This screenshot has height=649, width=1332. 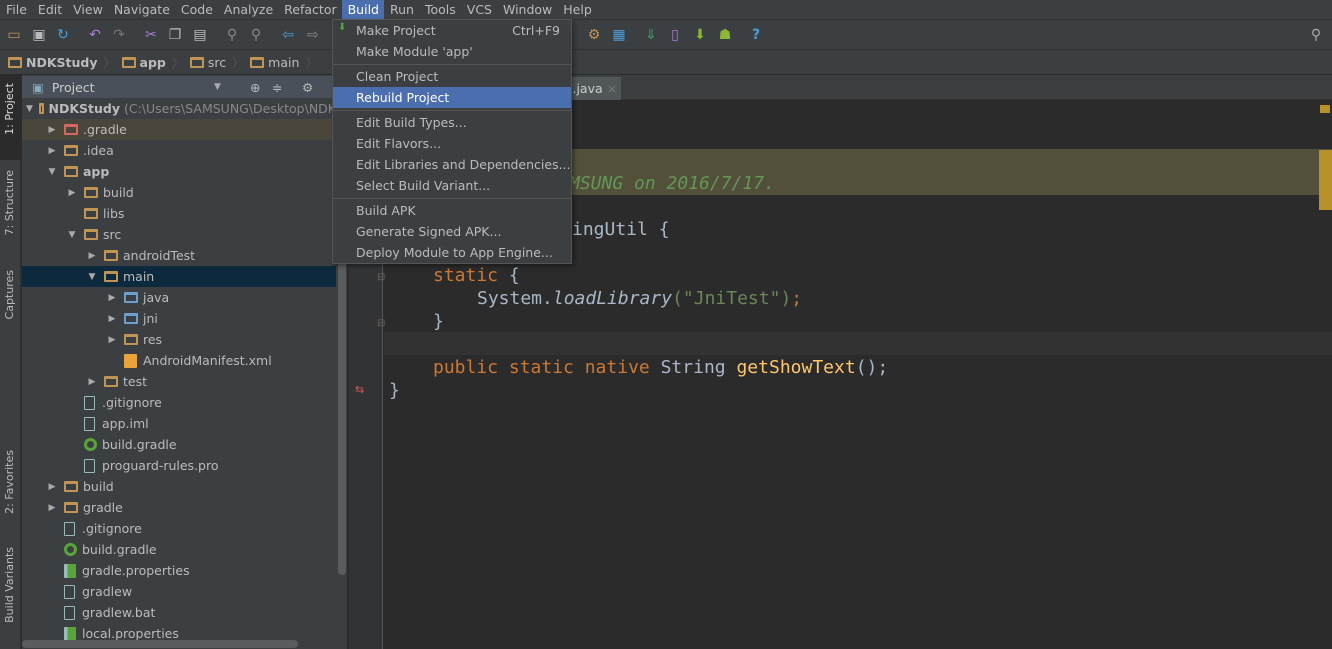 What do you see at coordinates (143, 62) in the screenshot?
I see `breadcrumb-app: app` at bounding box center [143, 62].